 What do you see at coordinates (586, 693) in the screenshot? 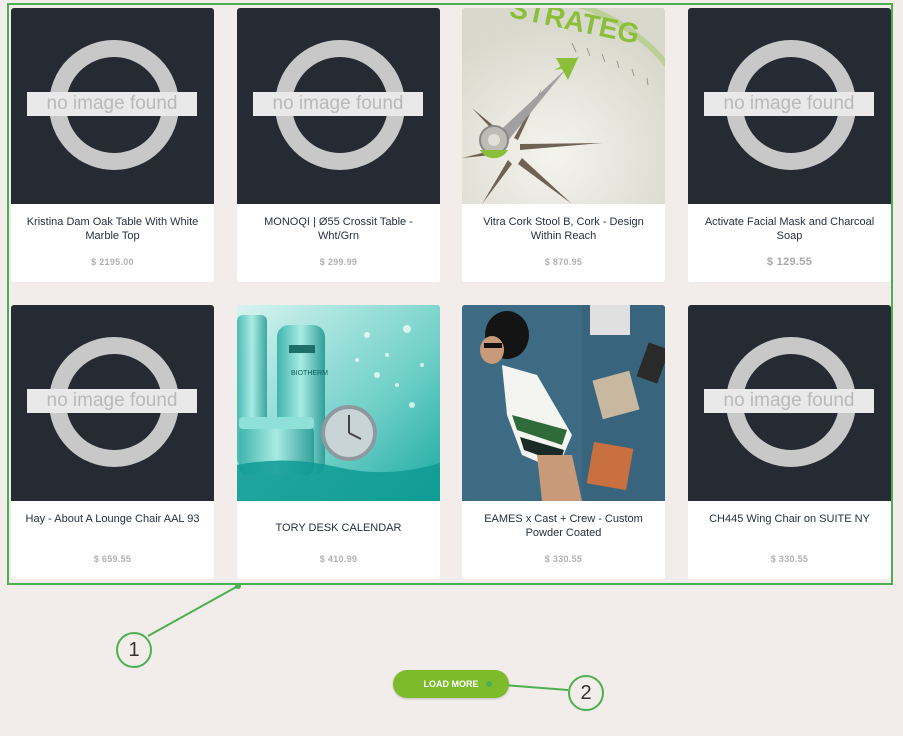
I see `callout-marker-2: 2` at bounding box center [586, 693].